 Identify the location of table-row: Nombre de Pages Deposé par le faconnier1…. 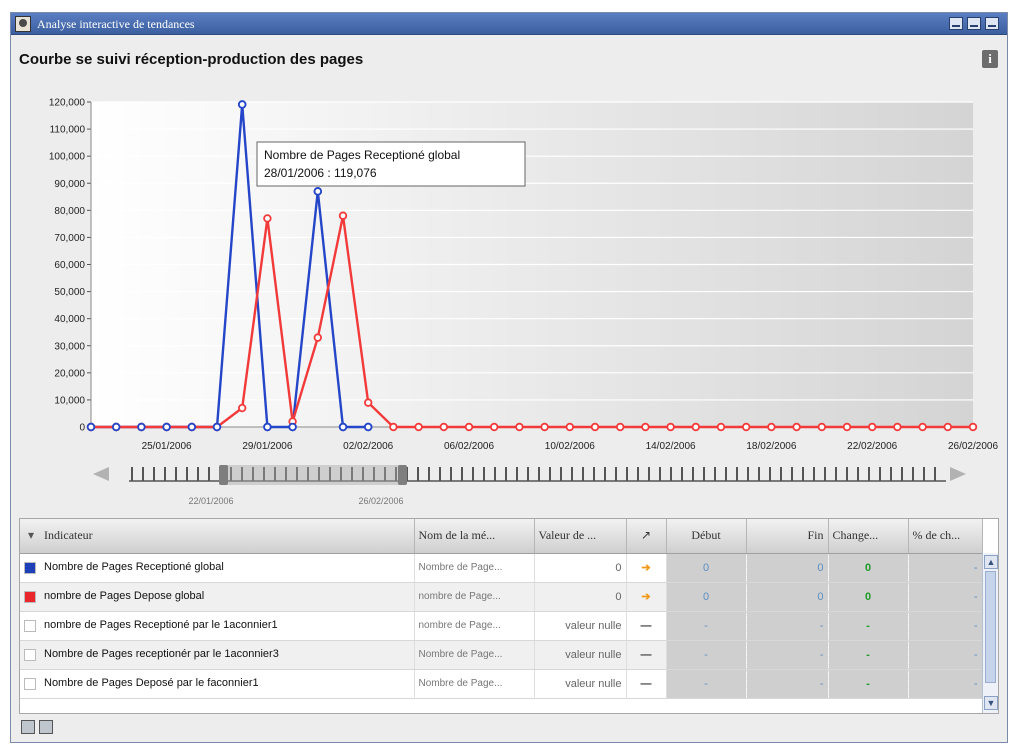
(501, 684).